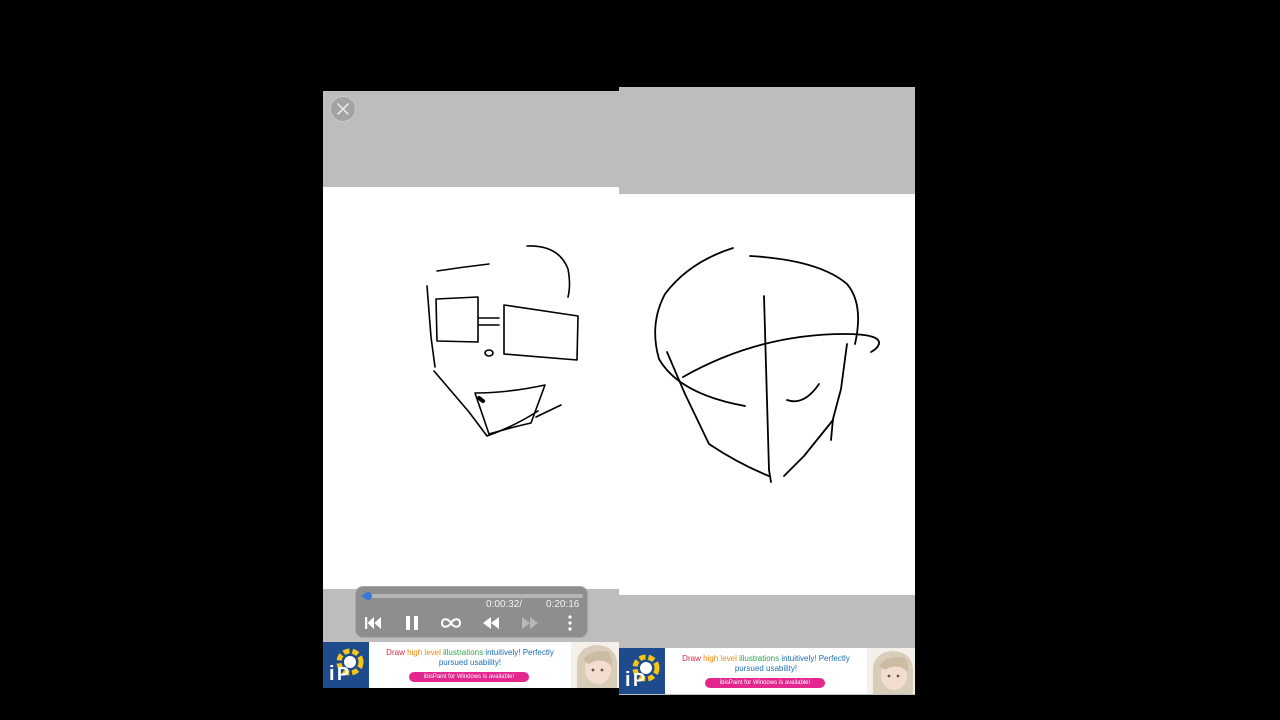 The image size is (1280, 720). Describe the element at coordinates (563, 604) in the screenshot. I see `total-time: 0:20:16` at that location.